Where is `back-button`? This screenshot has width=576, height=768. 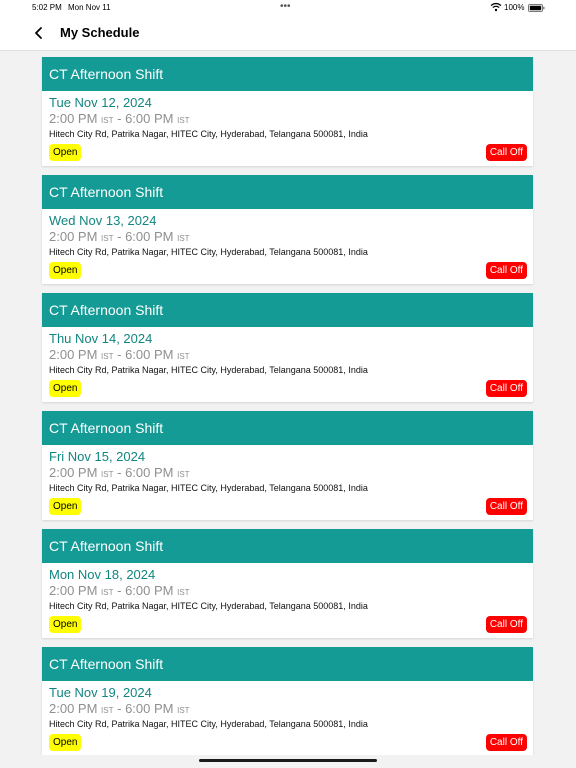
back-button is located at coordinates (39, 33).